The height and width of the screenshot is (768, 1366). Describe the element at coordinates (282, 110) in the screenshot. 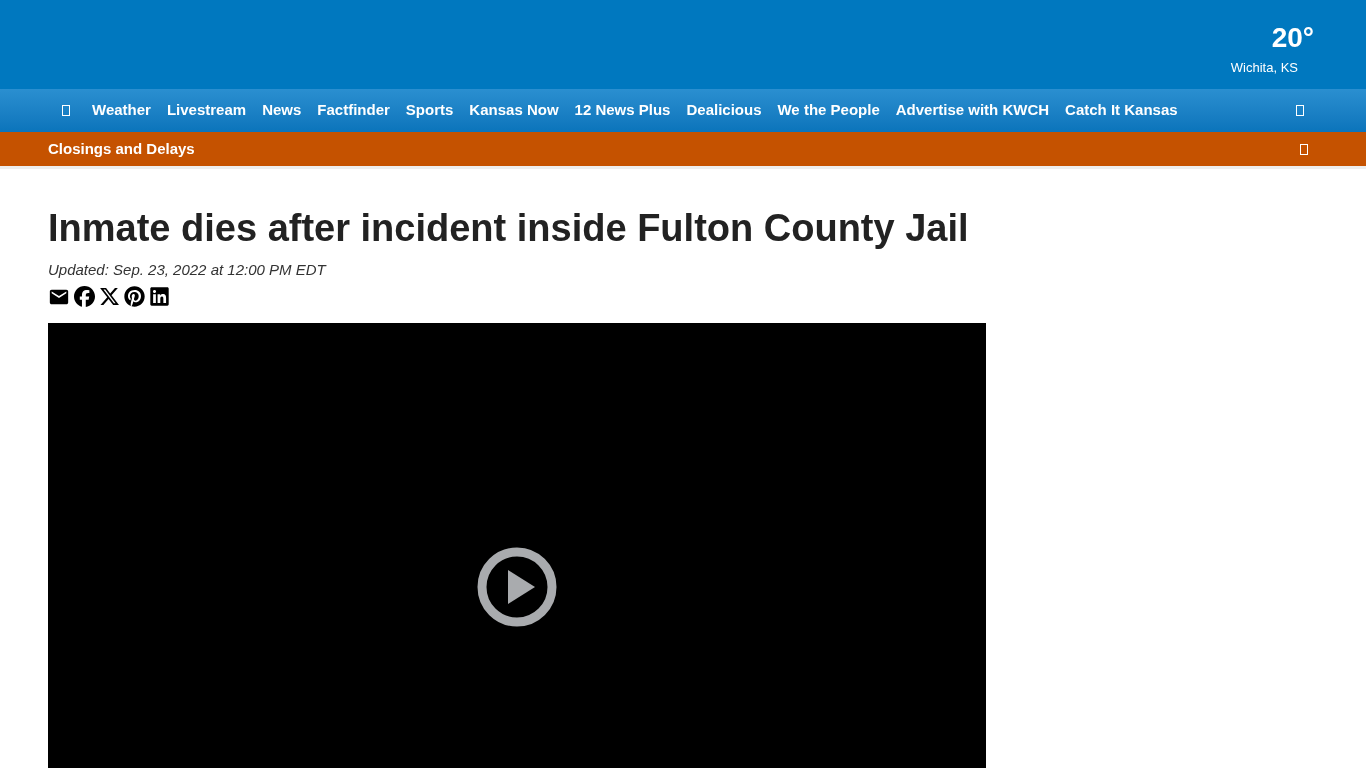

I see `nav-link: News` at that location.